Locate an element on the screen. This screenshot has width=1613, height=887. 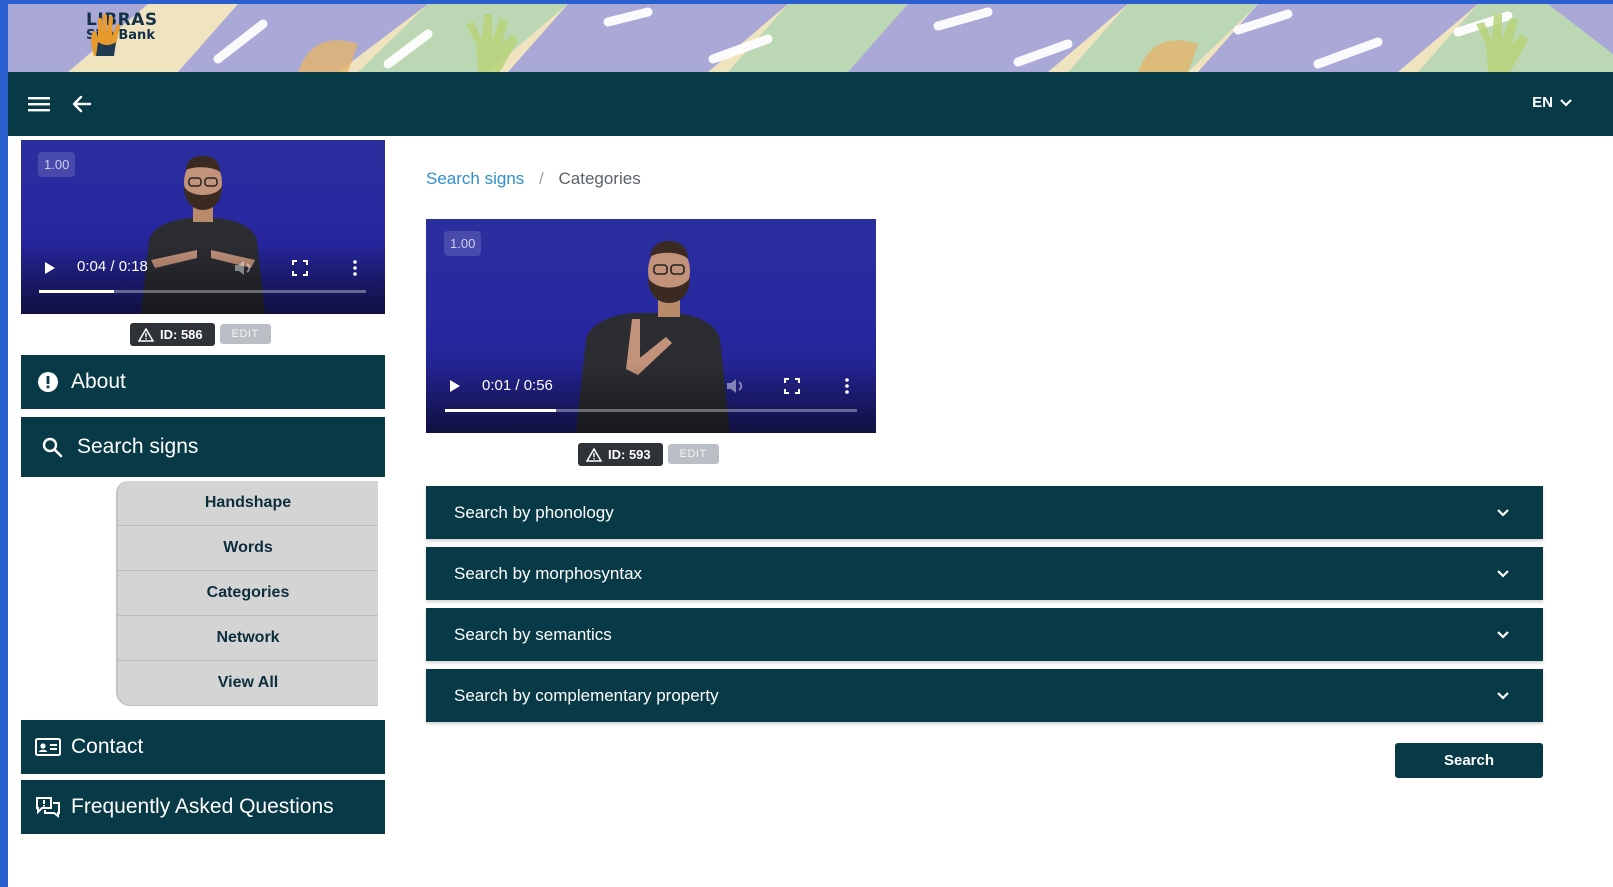
accordion-label: Search by phonology is located at coordinates (534, 512).